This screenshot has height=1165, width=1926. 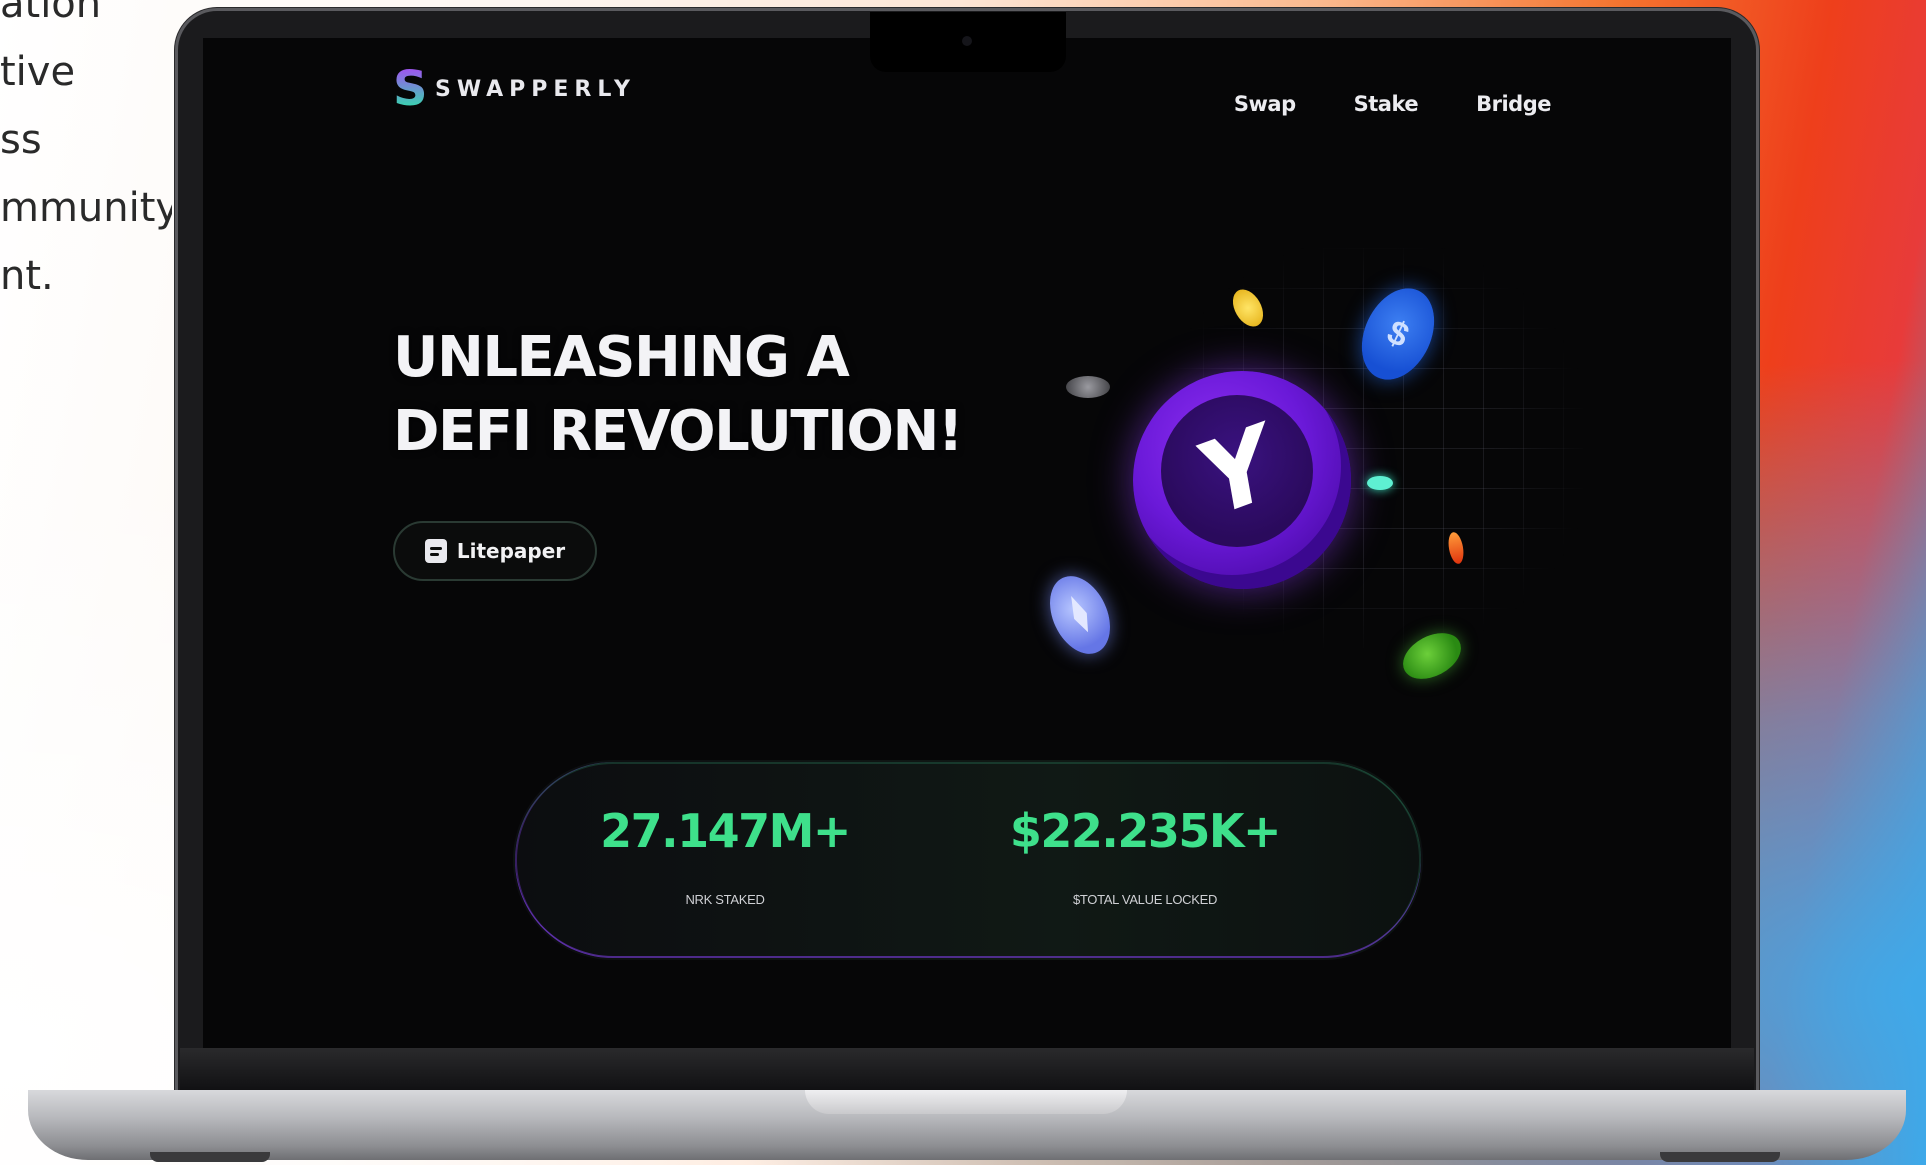 What do you see at coordinates (725, 899) in the screenshot?
I see `stat-label: NRK STAKED` at bounding box center [725, 899].